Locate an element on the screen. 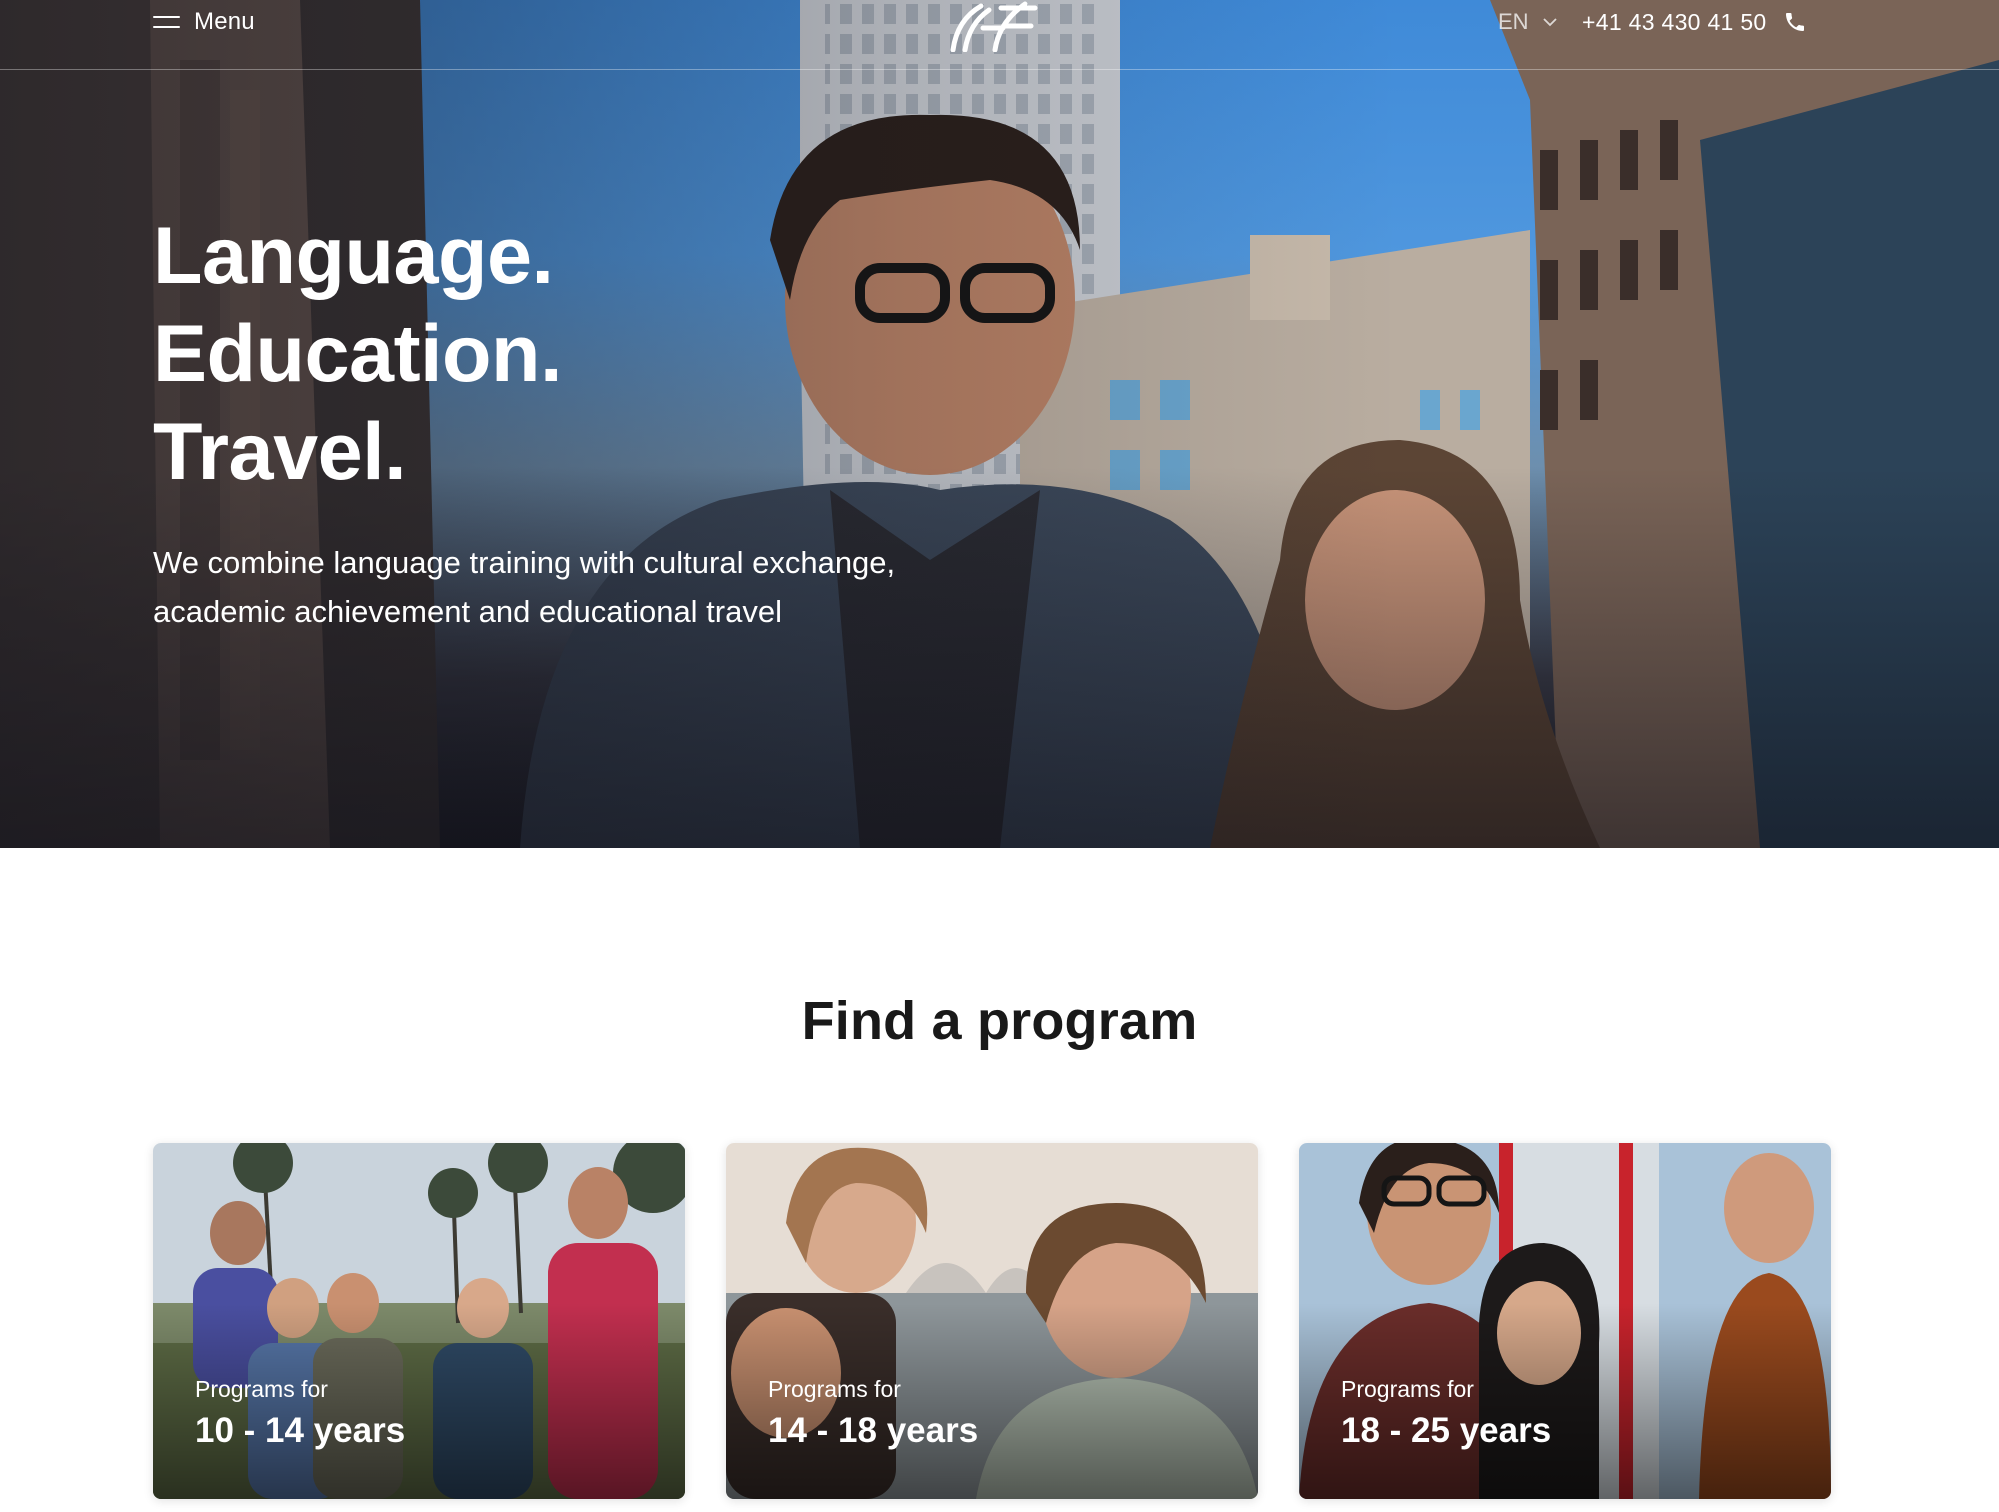  program-card-14-18: Programs for 14 - 18 years is located at coordinates (992, 1321).